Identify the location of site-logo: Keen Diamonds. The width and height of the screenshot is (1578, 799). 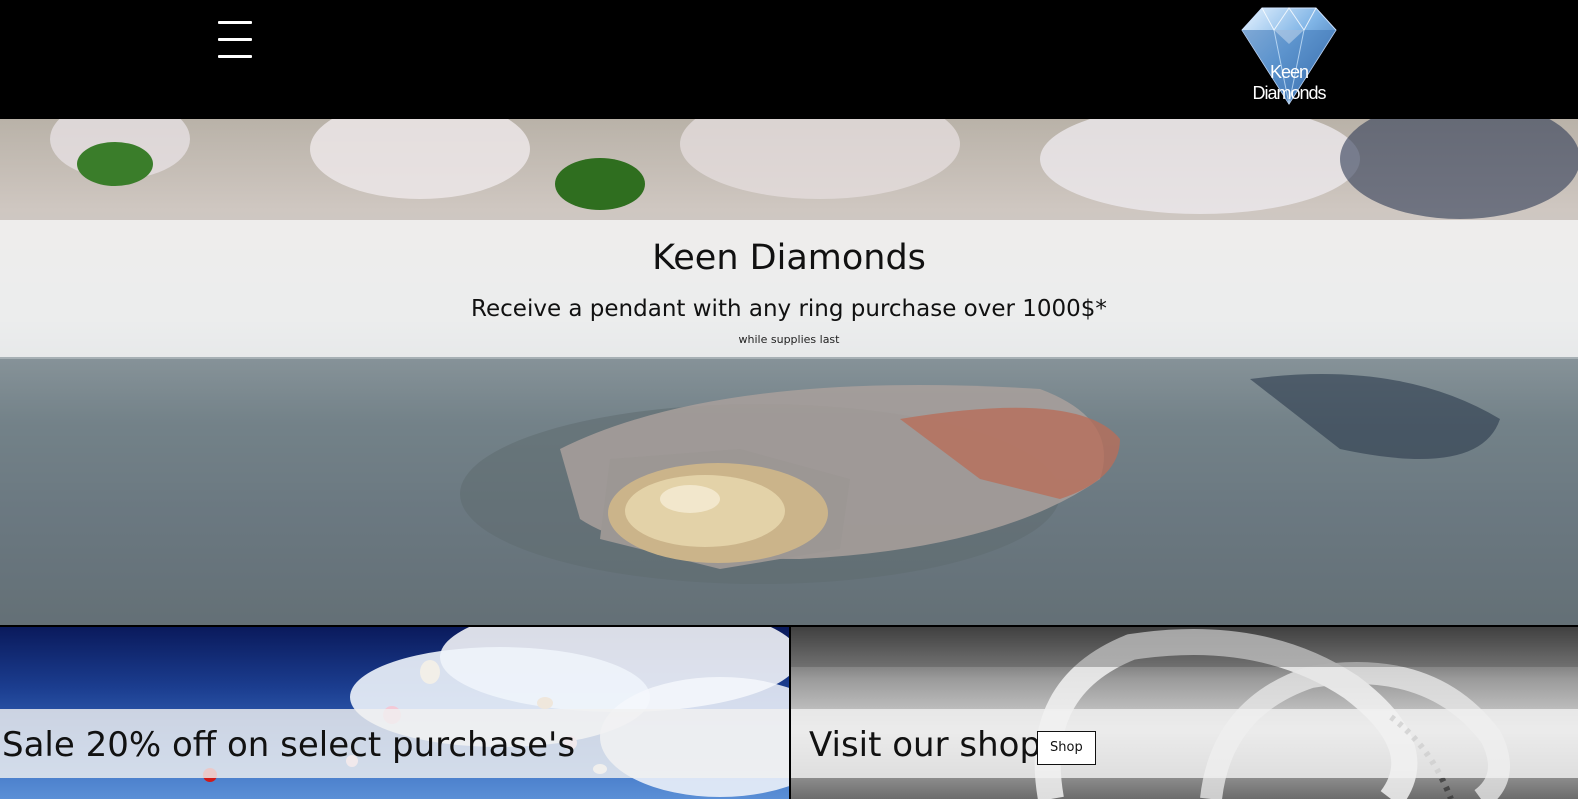
(1289, 56).